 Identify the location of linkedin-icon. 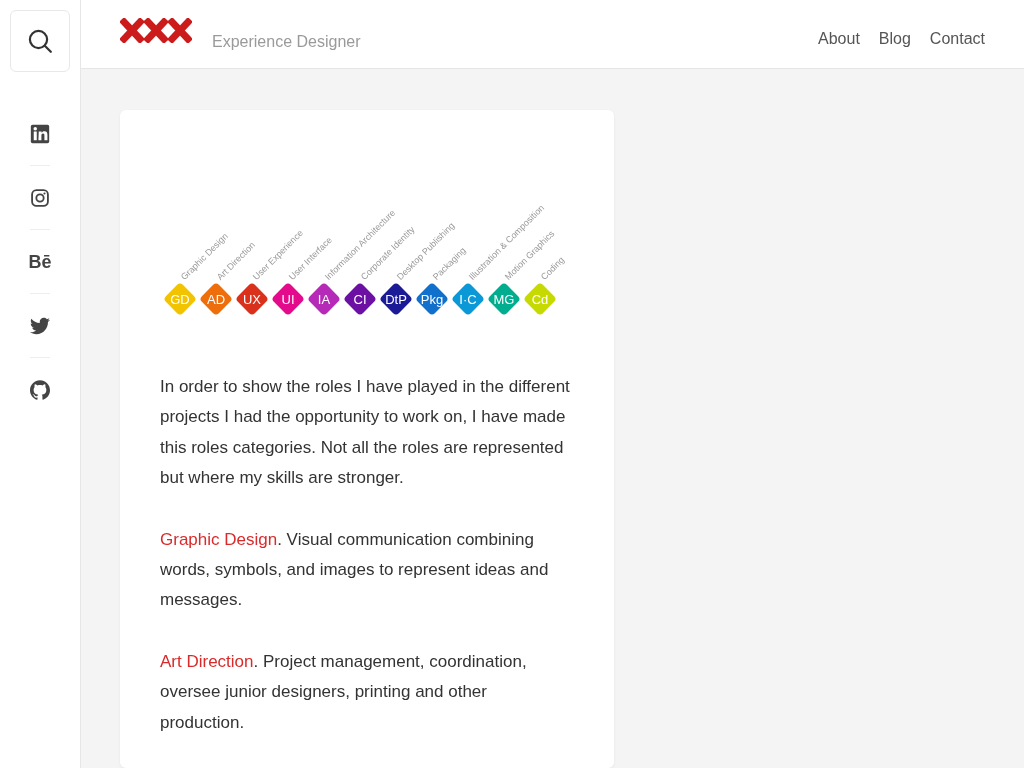
(40, 133).